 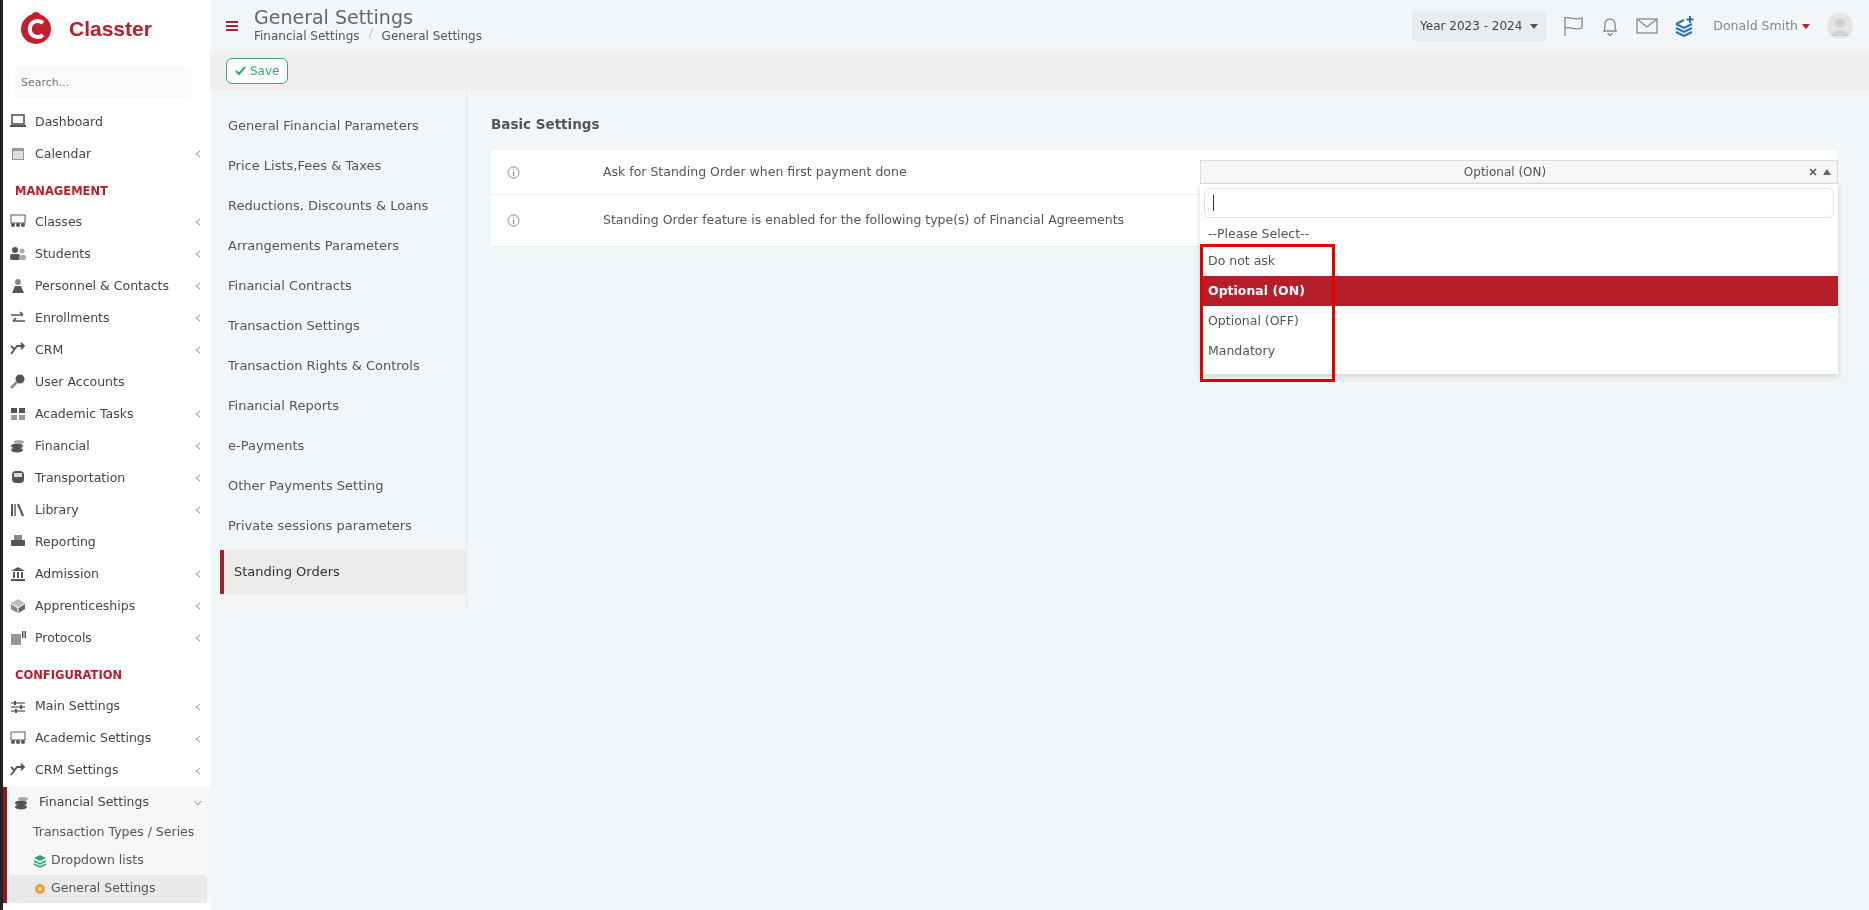 What do you see at coordinates (106, 706) in the screenshot?
I see `sidebar-item: Main Settings` at bounding box center [106, 706].